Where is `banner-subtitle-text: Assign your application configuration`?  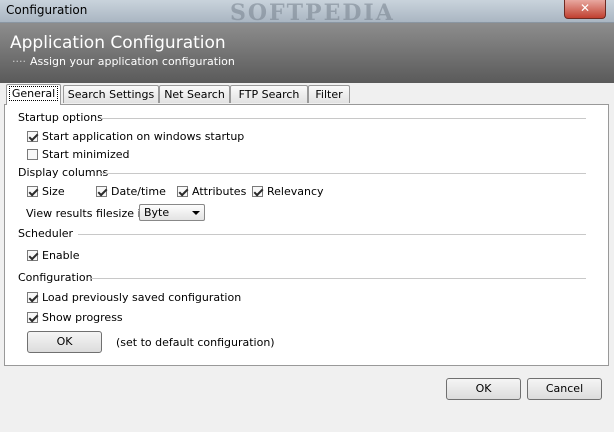
banner-subtitle-text: Assign your application configuration is located at coordinates (132, 61).